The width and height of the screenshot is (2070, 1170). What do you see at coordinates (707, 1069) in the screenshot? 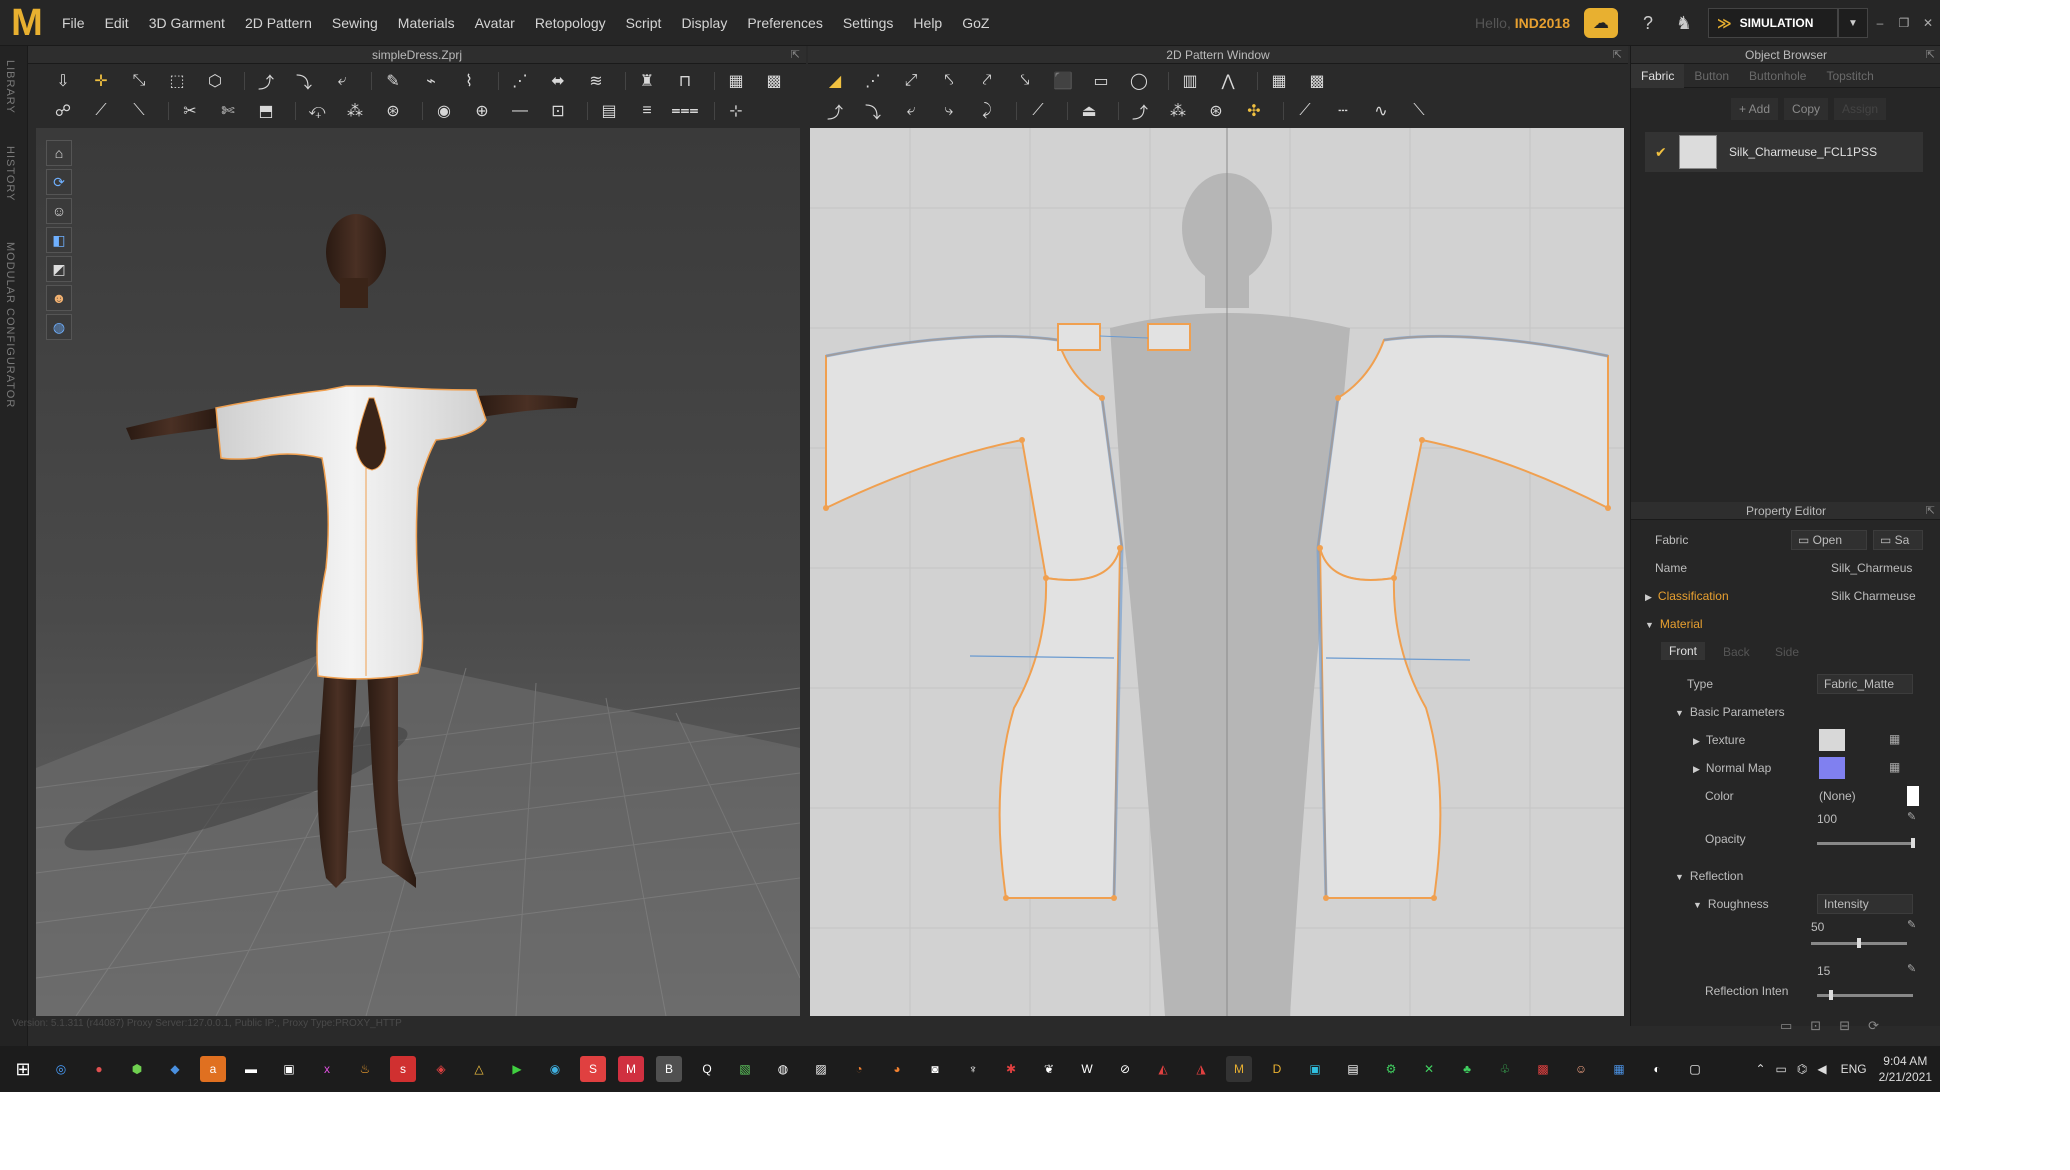
I see `app-q-icon: Q` at bounding box center [707, 1069].